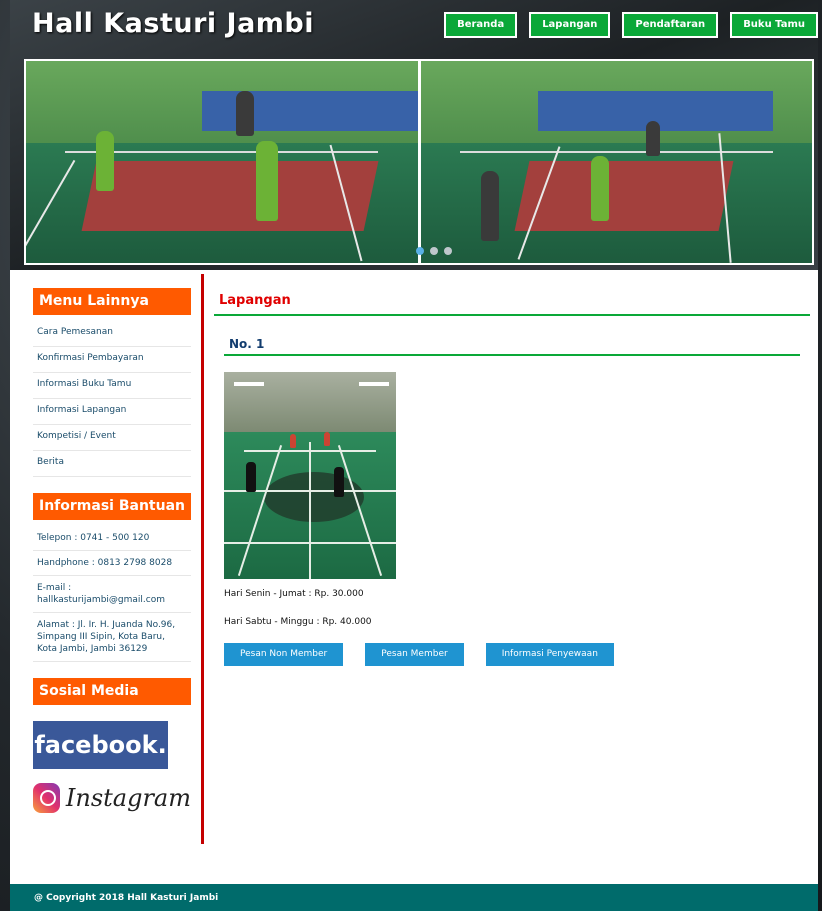 This screenshot has height=911, width=822. Describe the element at coordinates (414, 897) in the screenshot. I see `footer: @ Copyright 2018 Hall Kasturi Jambi` at that location.